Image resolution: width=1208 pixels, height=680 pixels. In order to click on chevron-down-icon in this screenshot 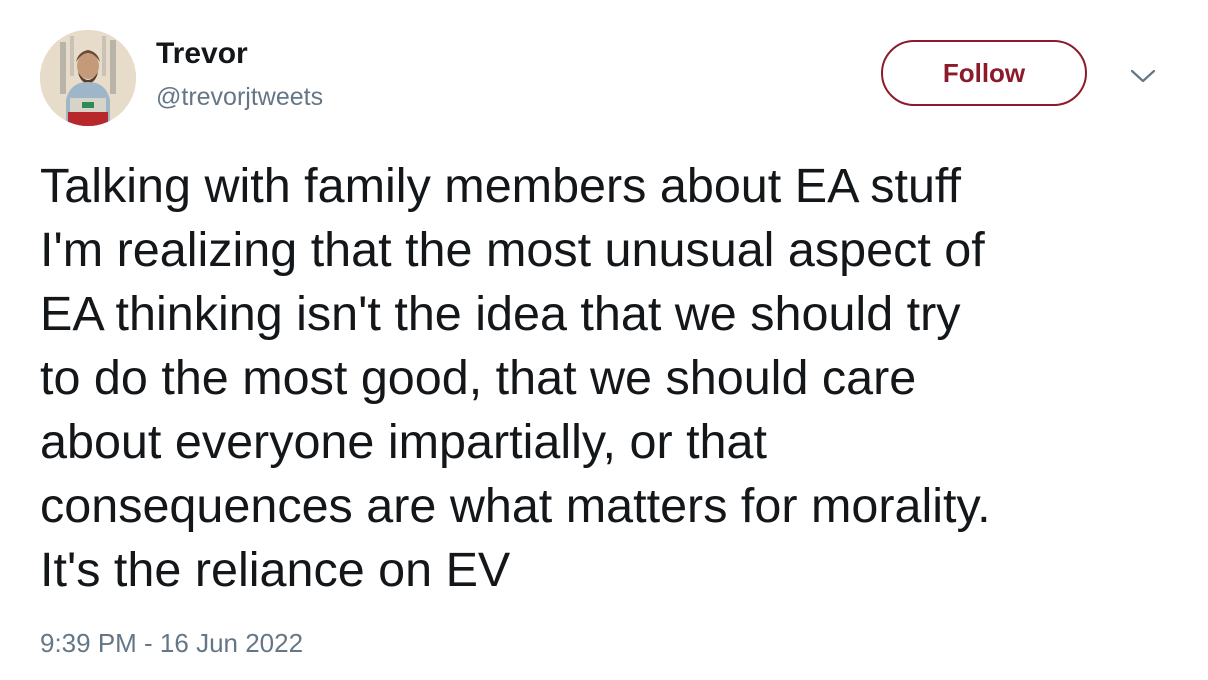, I will do `click(1143, 76)`.